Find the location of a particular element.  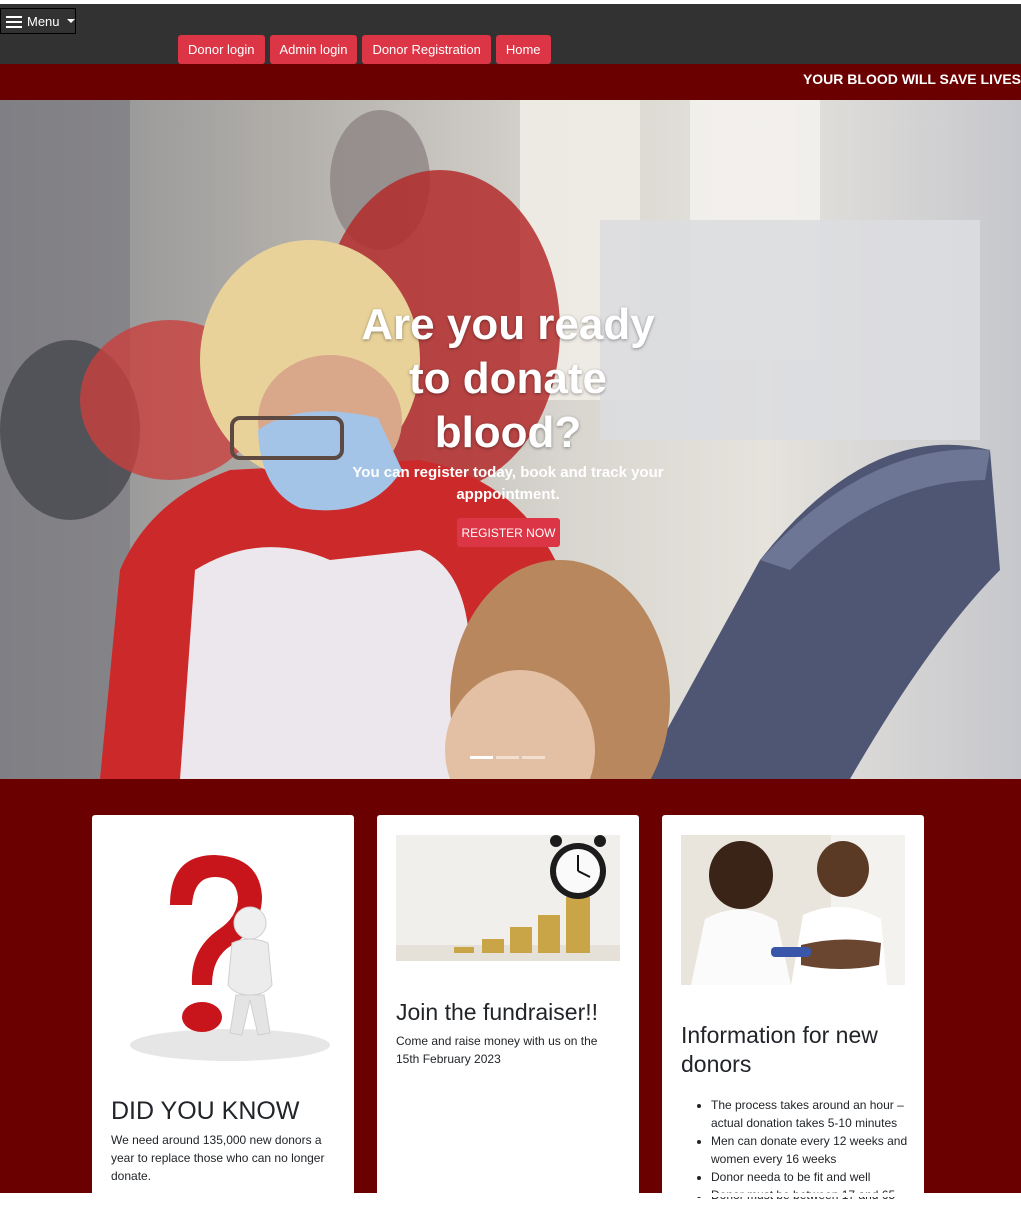

donor-login-button: Donor login is located at coordinates (221, 49).